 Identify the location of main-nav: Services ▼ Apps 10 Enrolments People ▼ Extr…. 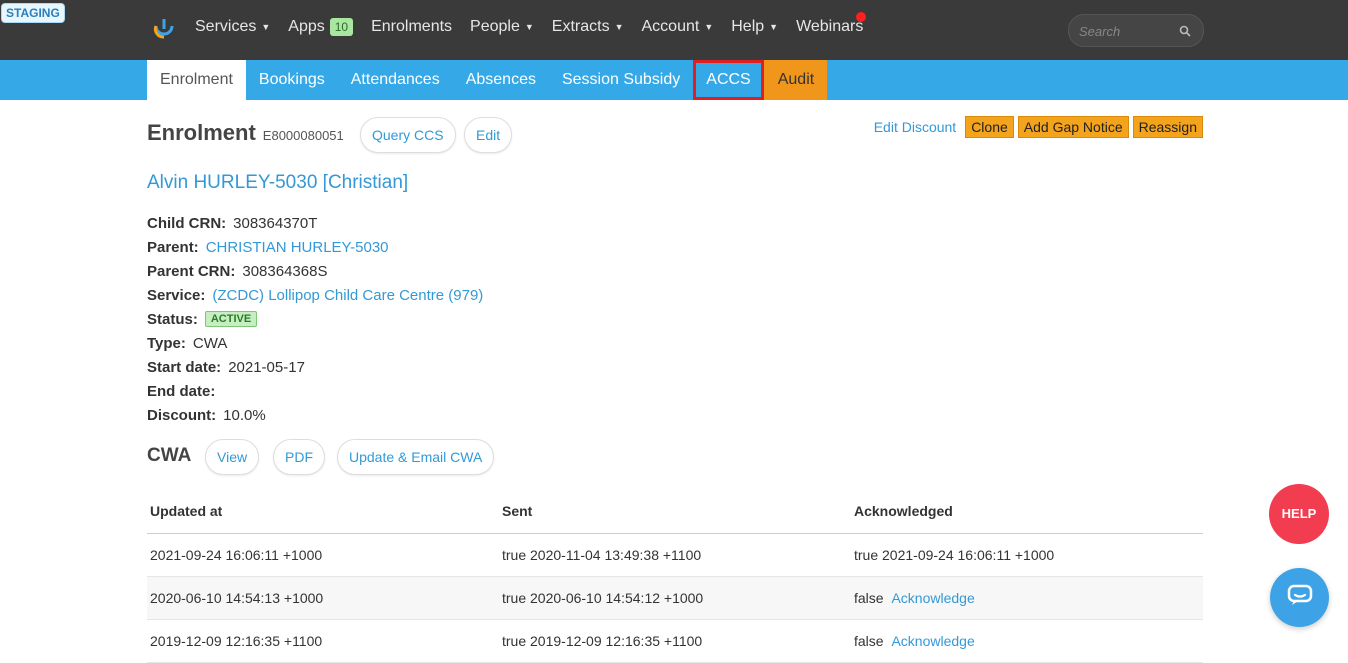
(538, 27).